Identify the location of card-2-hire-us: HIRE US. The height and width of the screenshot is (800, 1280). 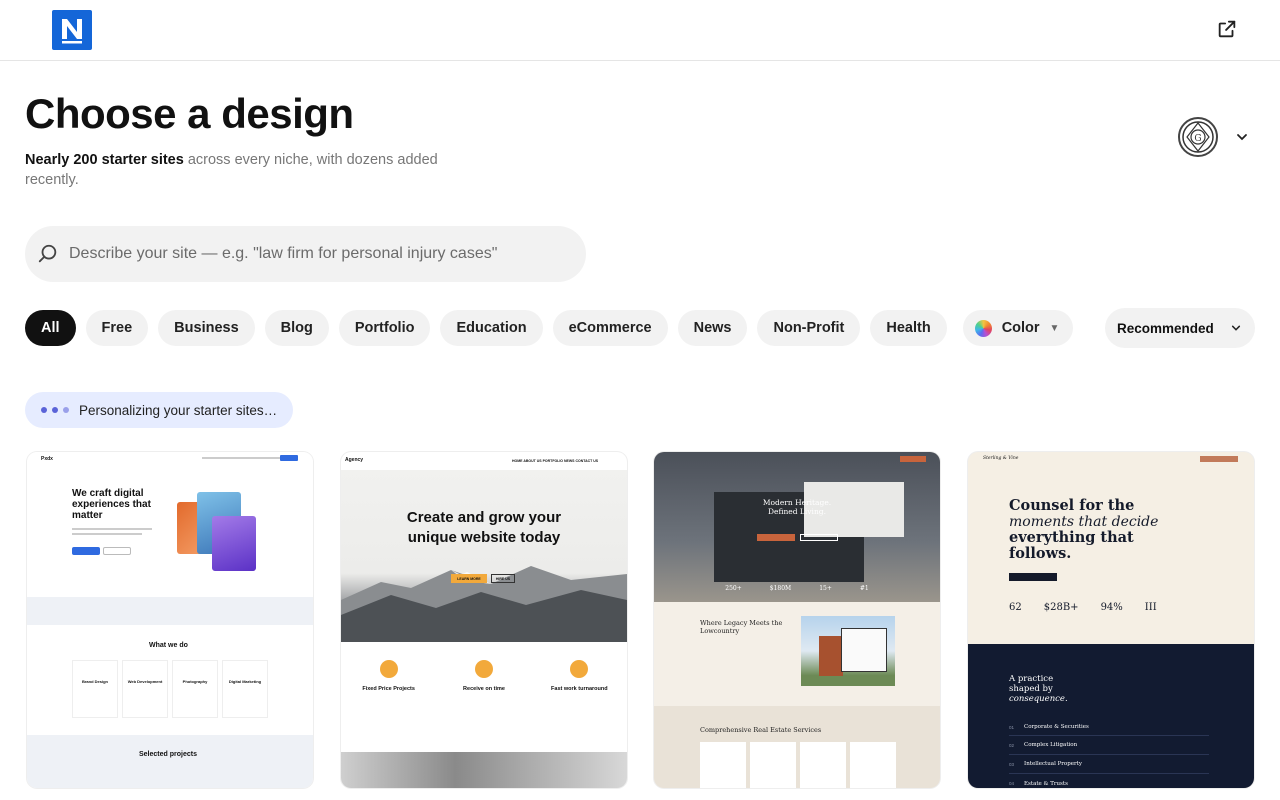
(503, 578).